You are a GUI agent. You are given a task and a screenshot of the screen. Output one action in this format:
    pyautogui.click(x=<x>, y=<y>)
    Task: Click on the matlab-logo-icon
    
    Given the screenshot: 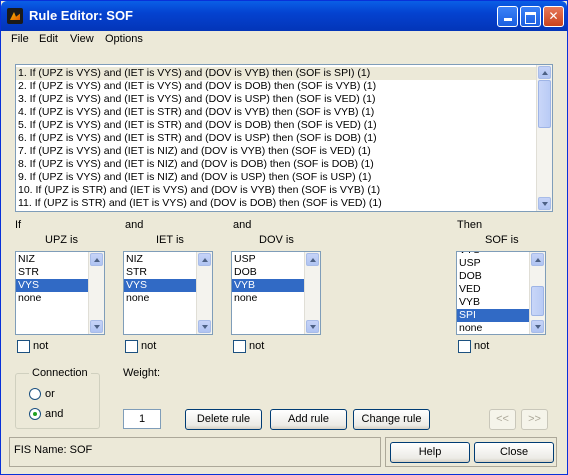 What is the action you would take?
    pyautogui.click(x=15, y=16)
    